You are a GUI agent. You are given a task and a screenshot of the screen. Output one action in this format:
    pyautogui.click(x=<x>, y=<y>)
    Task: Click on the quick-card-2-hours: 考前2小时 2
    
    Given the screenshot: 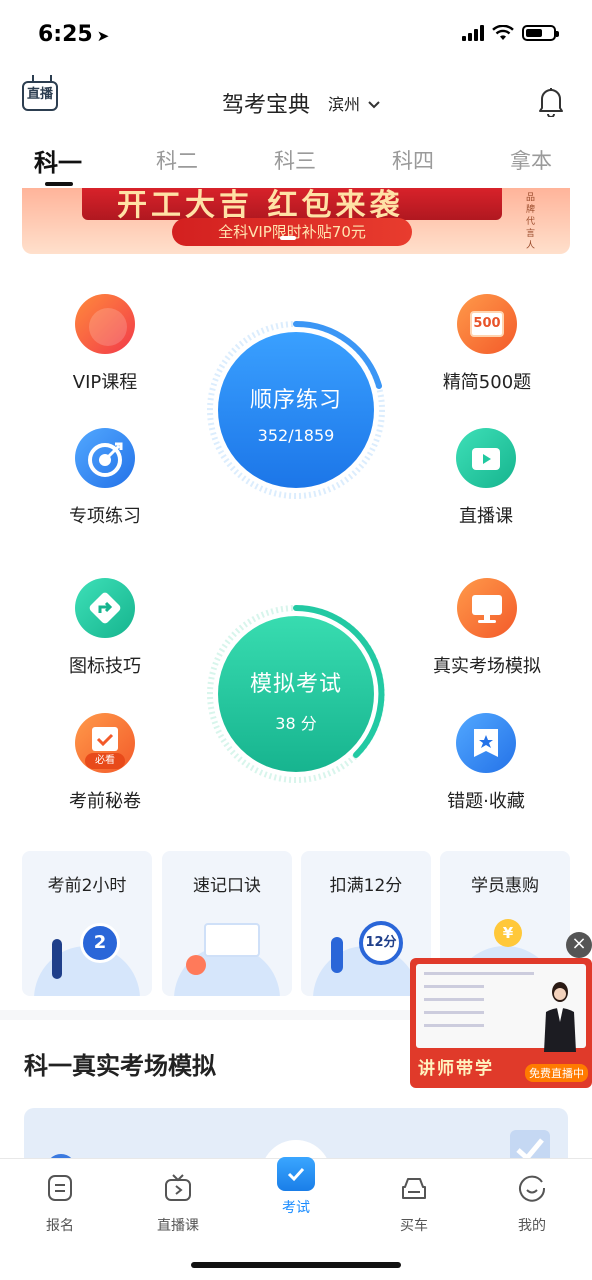 What is the action you would take?
    pyautogui.click(x=87, y=923)
    